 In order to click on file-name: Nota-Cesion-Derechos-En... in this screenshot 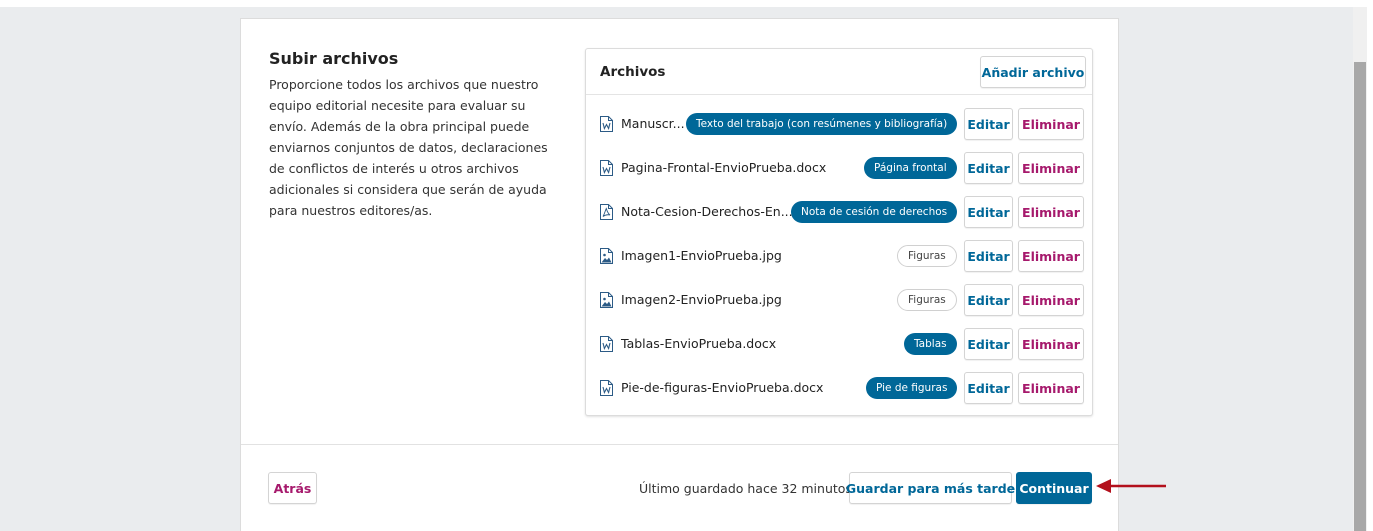, I will do `click(707, 211)`.